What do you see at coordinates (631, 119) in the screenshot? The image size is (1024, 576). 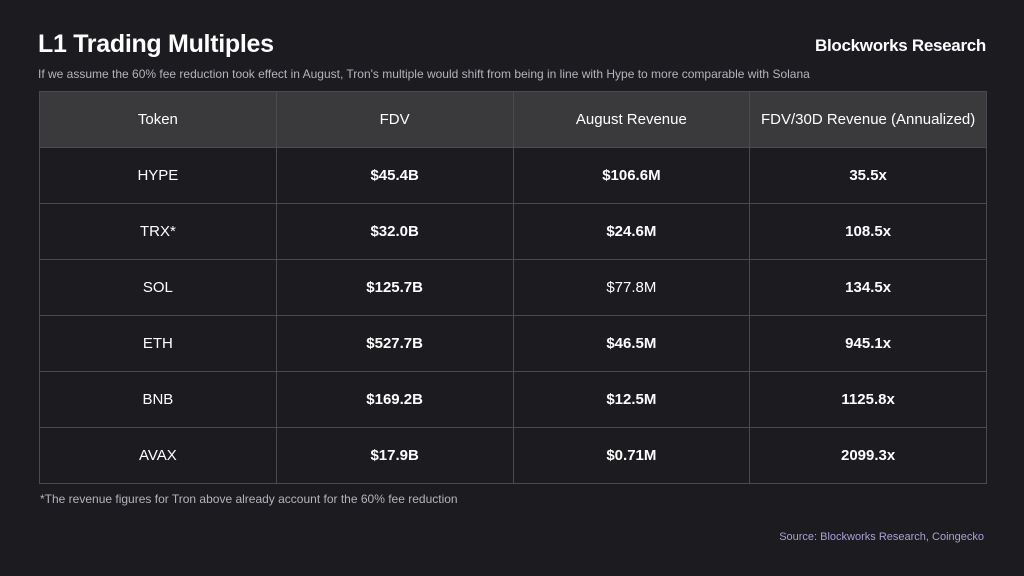 I see `column-header: August Revenue` at bounding box center [631, 119].